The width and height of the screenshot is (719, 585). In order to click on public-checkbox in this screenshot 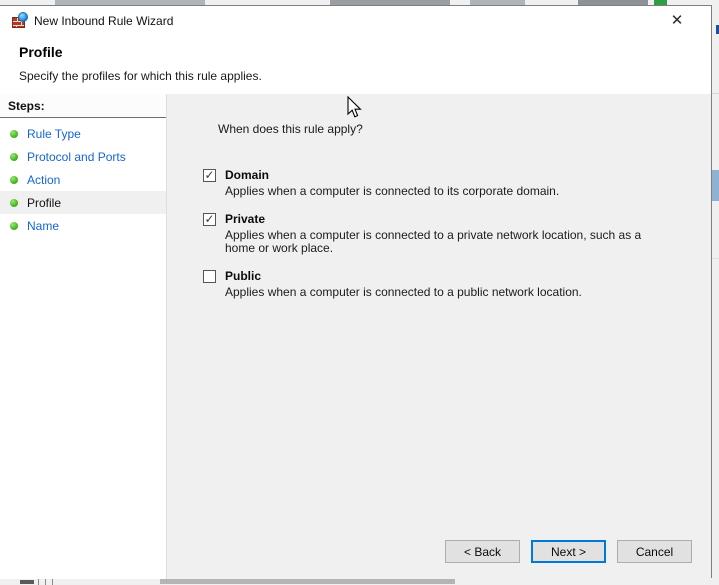, I will do `click(209, 276)`.